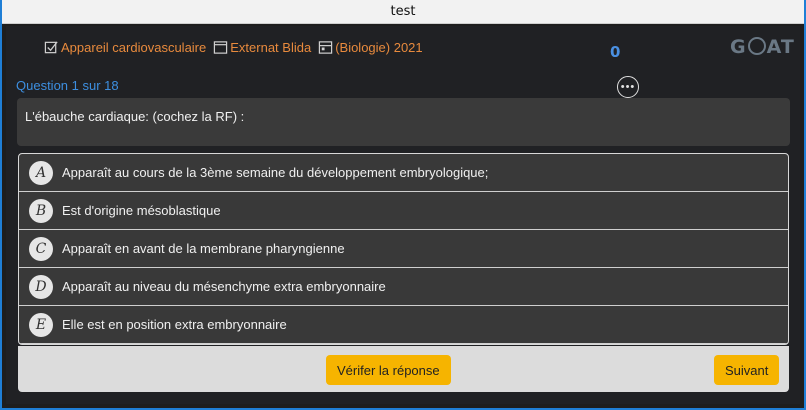  I want to click on breadcrumb-label: Externat Blida, so click(271, 47).